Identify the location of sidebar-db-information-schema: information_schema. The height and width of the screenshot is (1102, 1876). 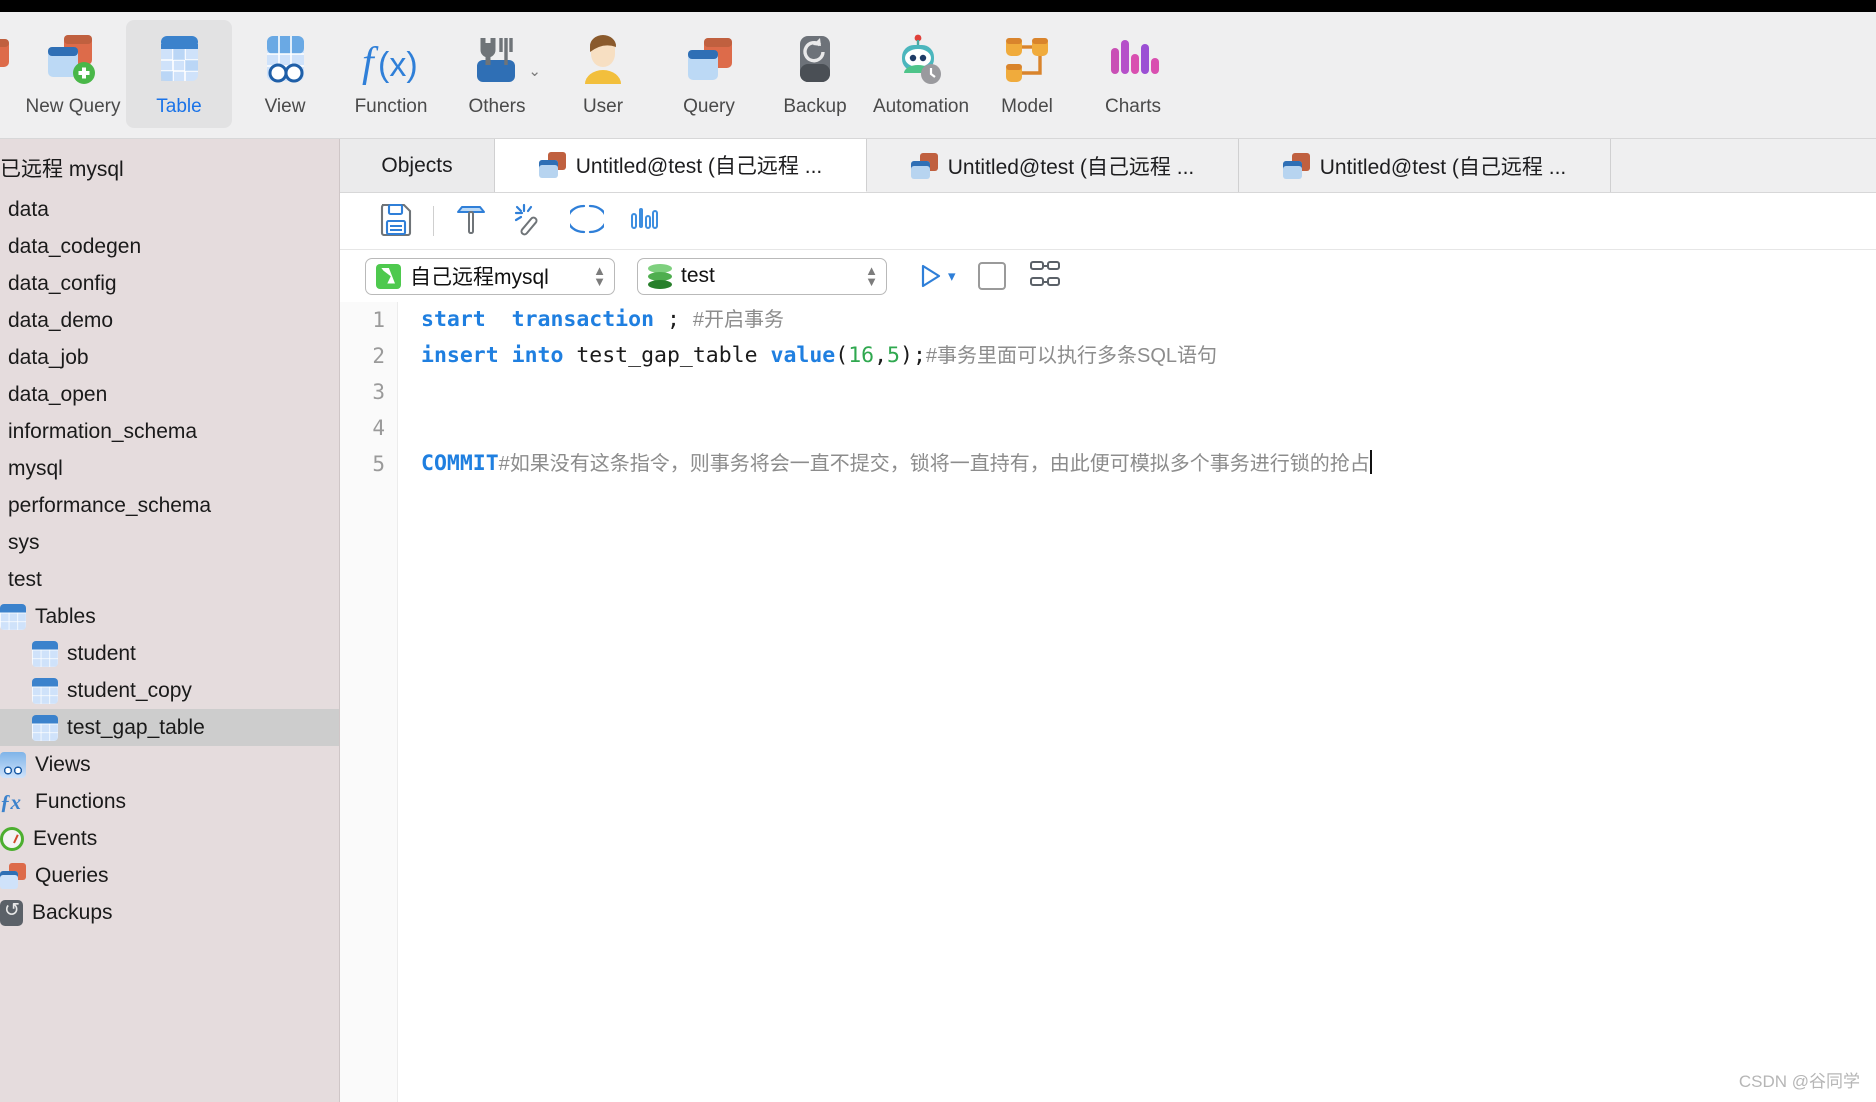
(169, 431).